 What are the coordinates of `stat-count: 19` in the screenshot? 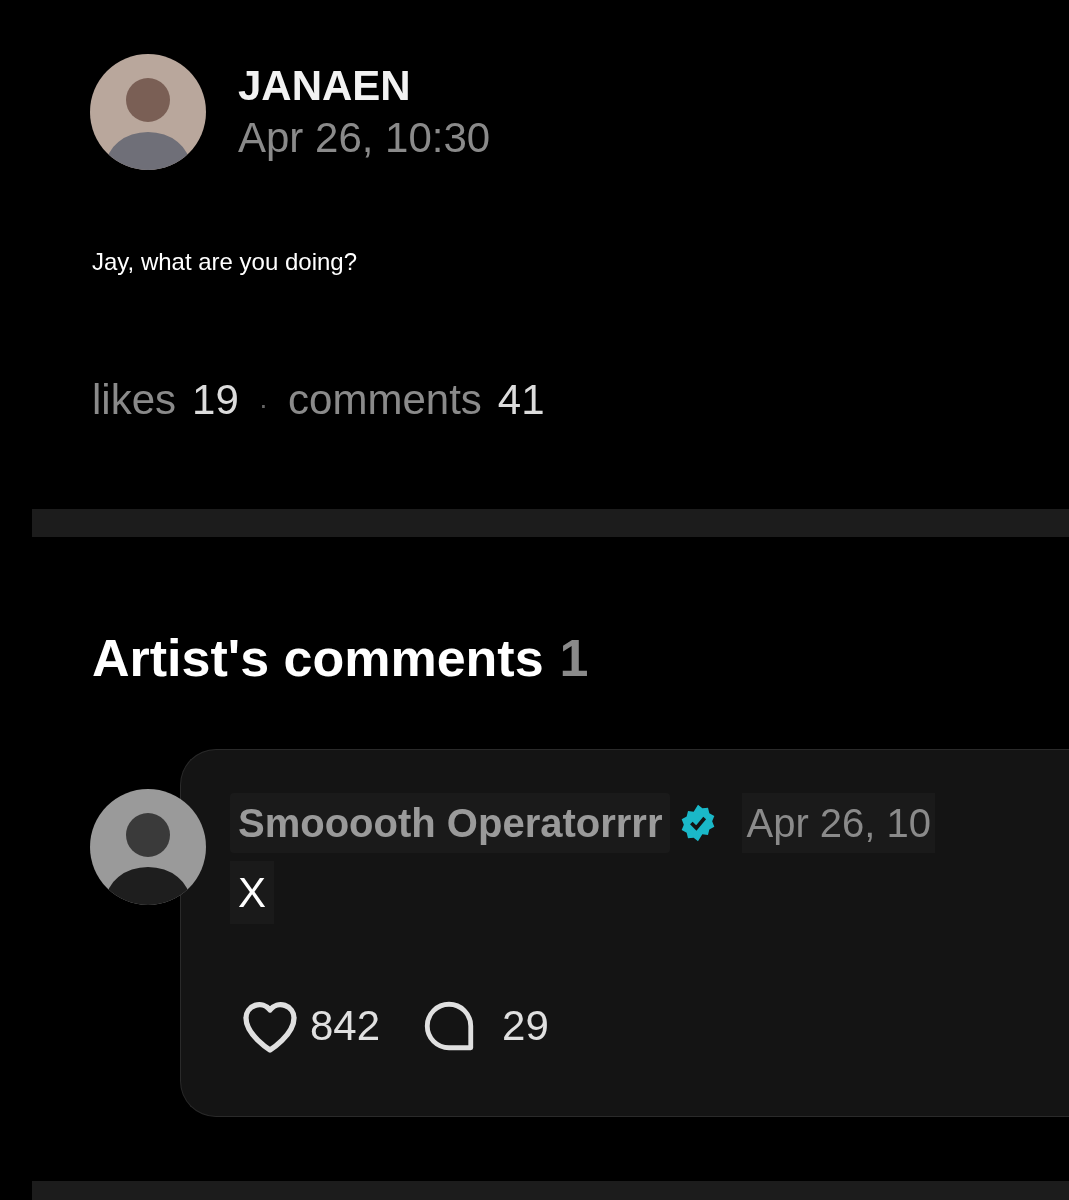 It's located at (215, 400).